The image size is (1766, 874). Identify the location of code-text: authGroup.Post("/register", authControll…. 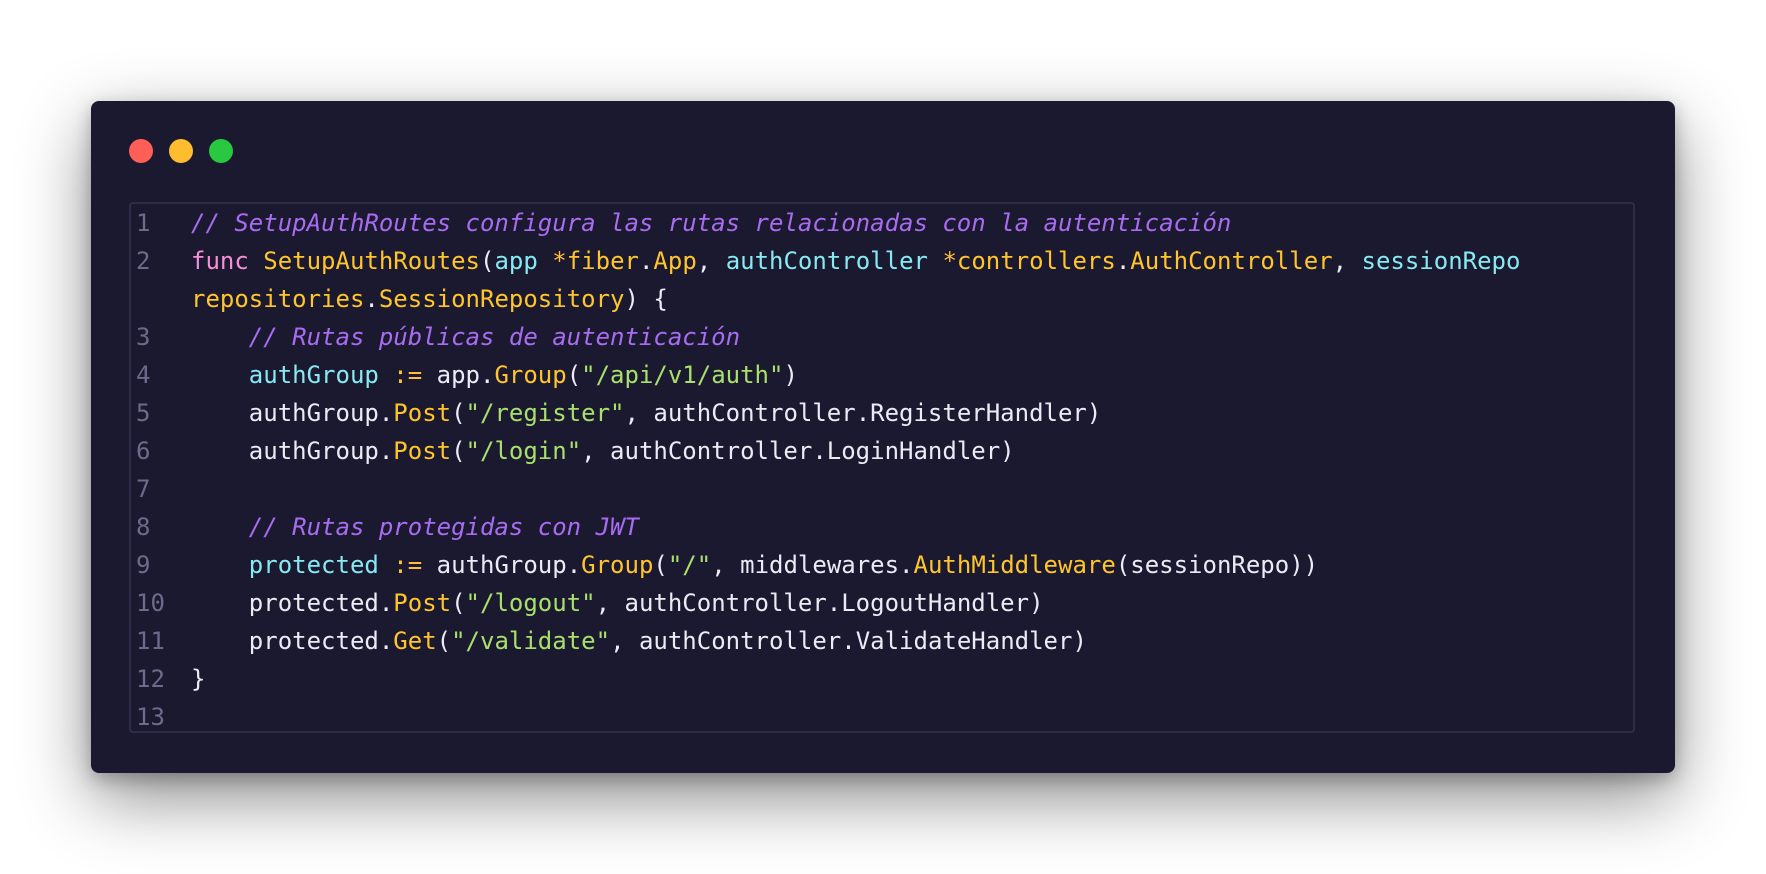
(912, 413).